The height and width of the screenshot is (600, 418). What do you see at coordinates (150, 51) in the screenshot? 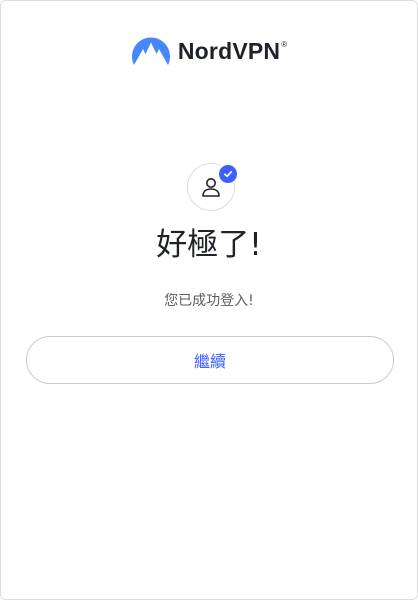
I see `nordvpn-logo-icon` at bounding box center [150, 51].